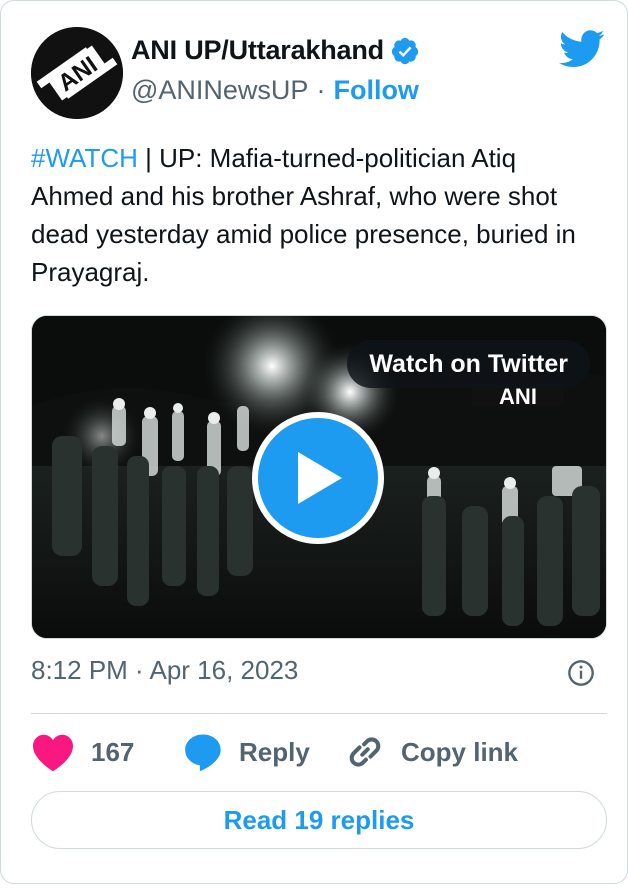 This screenshot has width=628, height=888. Describe the element at coordinates (203, 753) in the screenshot. I see `reply-bubble-icon` at that location.